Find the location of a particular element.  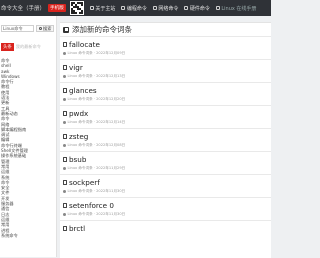

command-meta: Linux 命令词条 · 2022年12月20日 is located at coordinates (94, 99).